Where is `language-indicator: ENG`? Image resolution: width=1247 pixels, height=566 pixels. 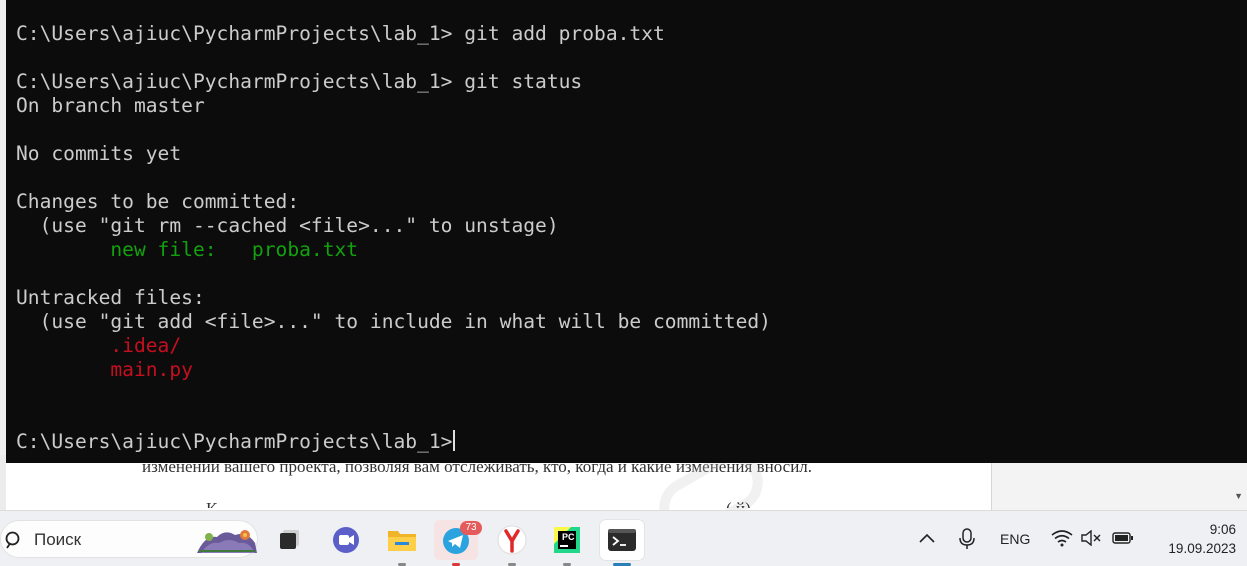
language-indicator: ENG is located at coordinates (1015, 539).